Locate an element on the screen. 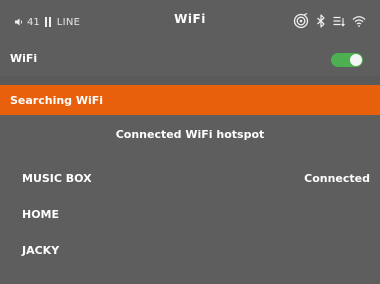  network-name: HOME is located at coordinates (41, 214).